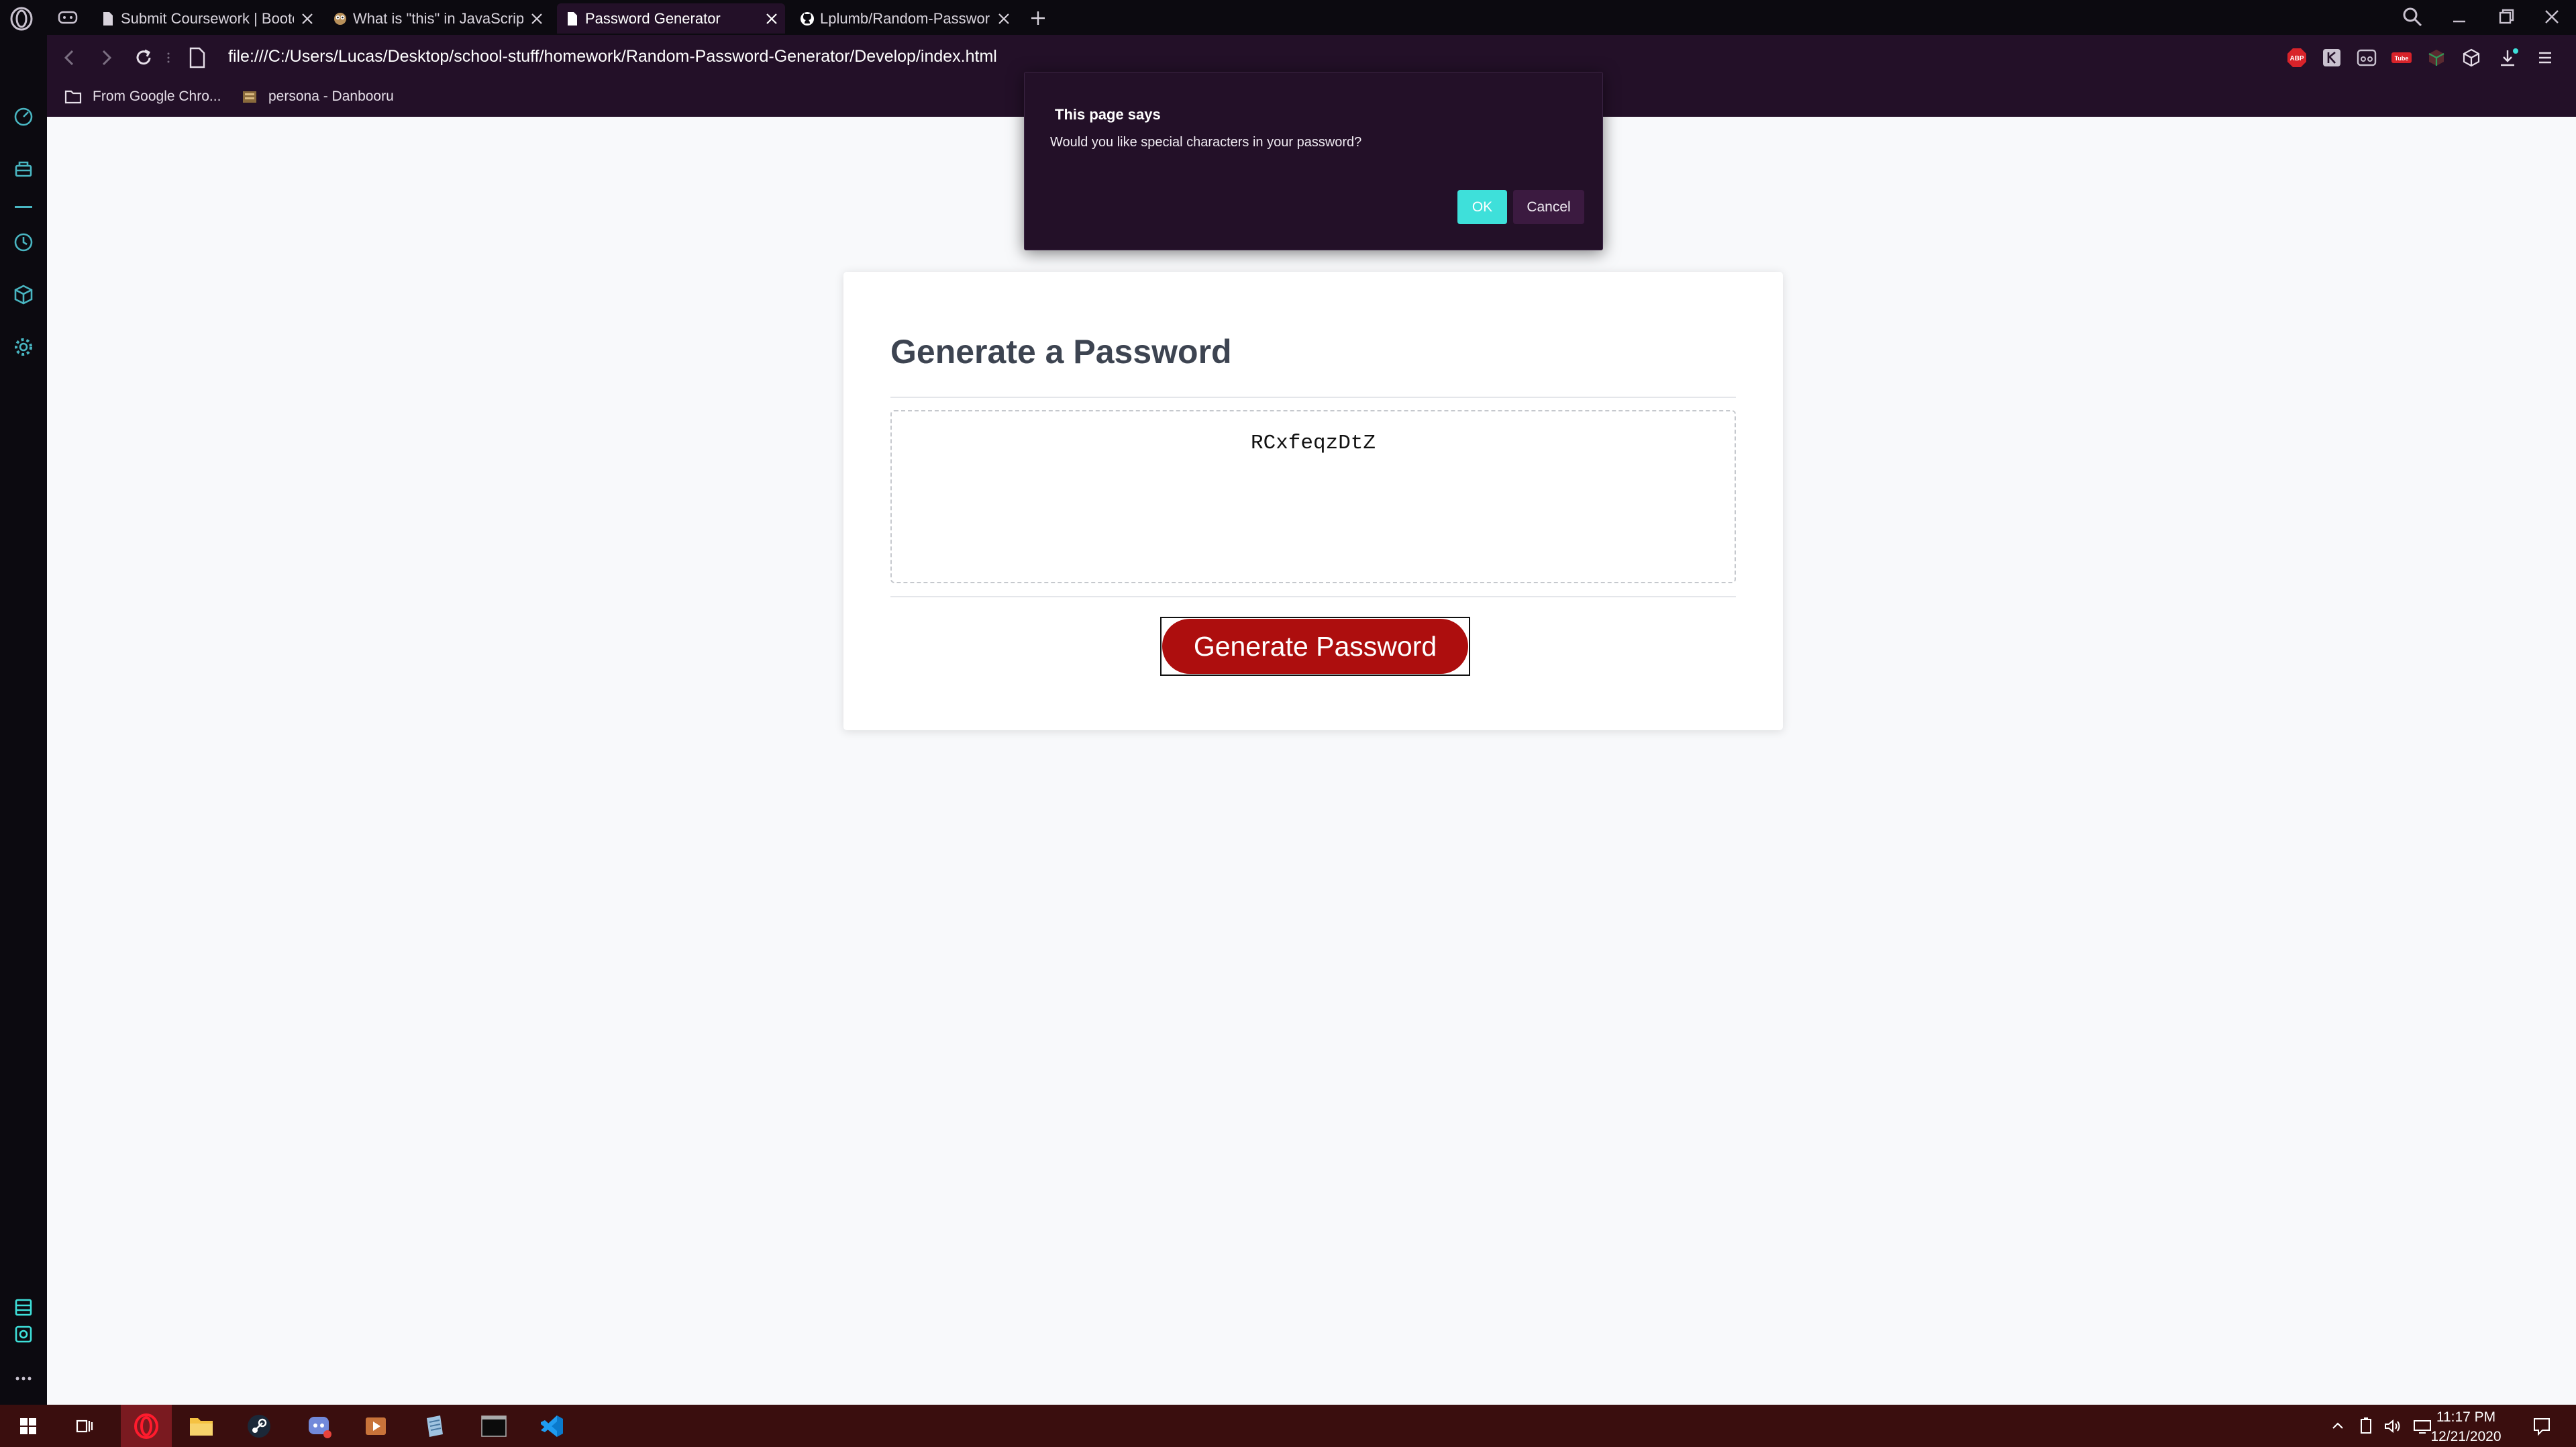 This screenshot has width=2576, height=1447. Describe the element at coordinates (2412, 16) in the screenshot. I see `search-tabs-icon` at that location.